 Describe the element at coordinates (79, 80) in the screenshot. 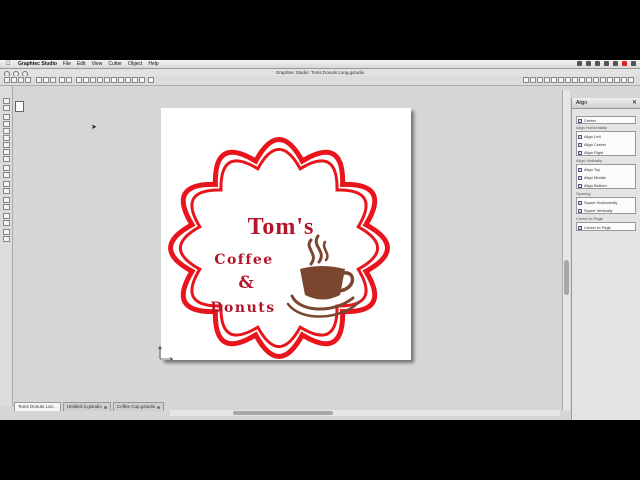

I see `zoom-in-icon` at that location.